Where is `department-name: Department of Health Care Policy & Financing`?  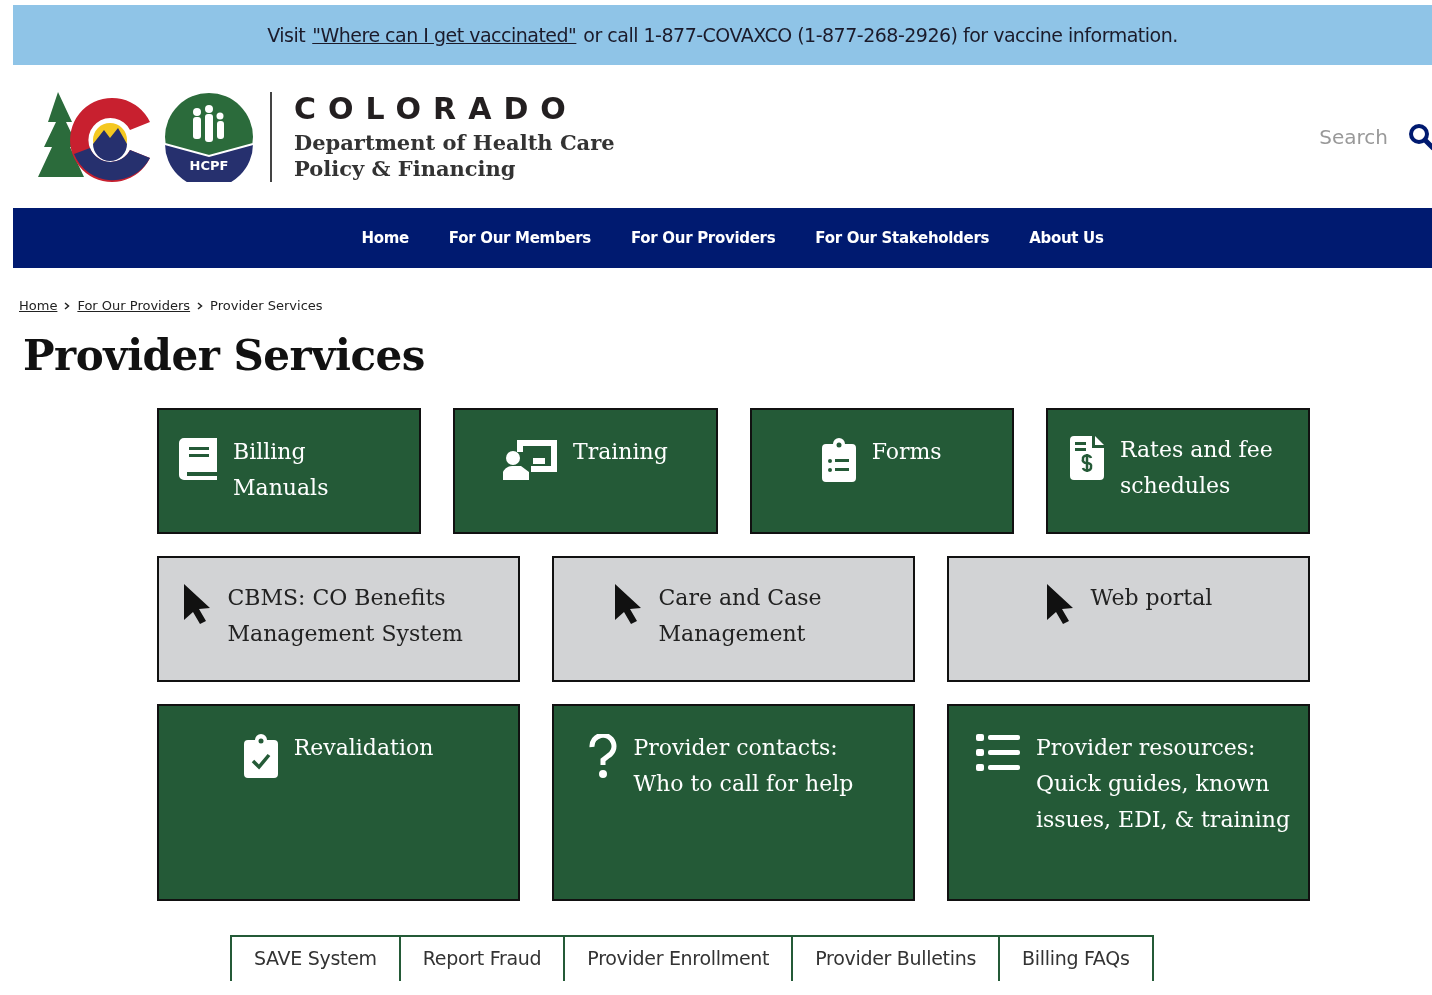
department-name: Department of Health Care Policy & Financing is located at coordinates (455, 156).